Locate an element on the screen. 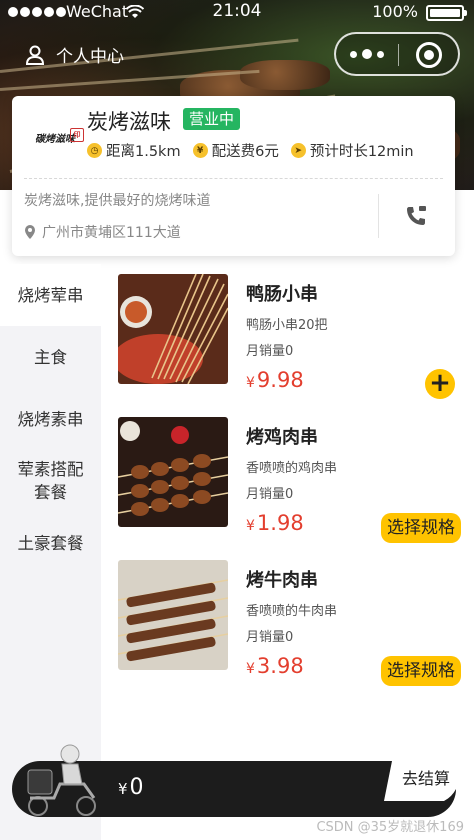 This screenshot has width=474, height=840. category-item-bbq-meat: 烧烤荤串 is located at coordinates (50, 295).